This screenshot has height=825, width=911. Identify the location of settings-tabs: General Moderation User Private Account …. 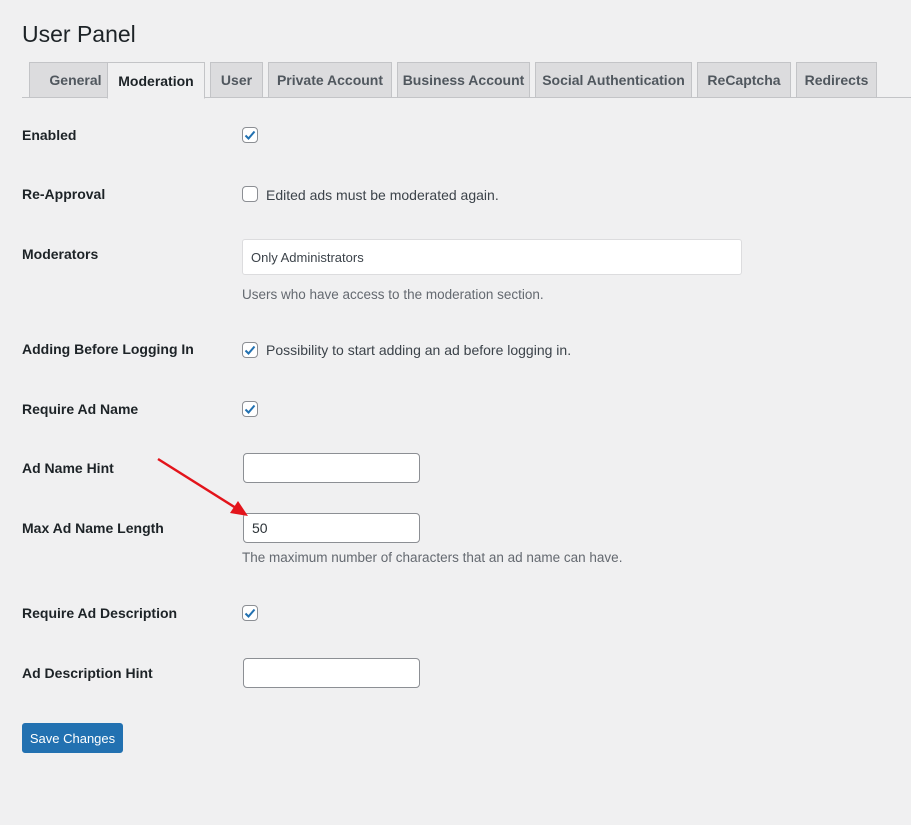
(466, 80).